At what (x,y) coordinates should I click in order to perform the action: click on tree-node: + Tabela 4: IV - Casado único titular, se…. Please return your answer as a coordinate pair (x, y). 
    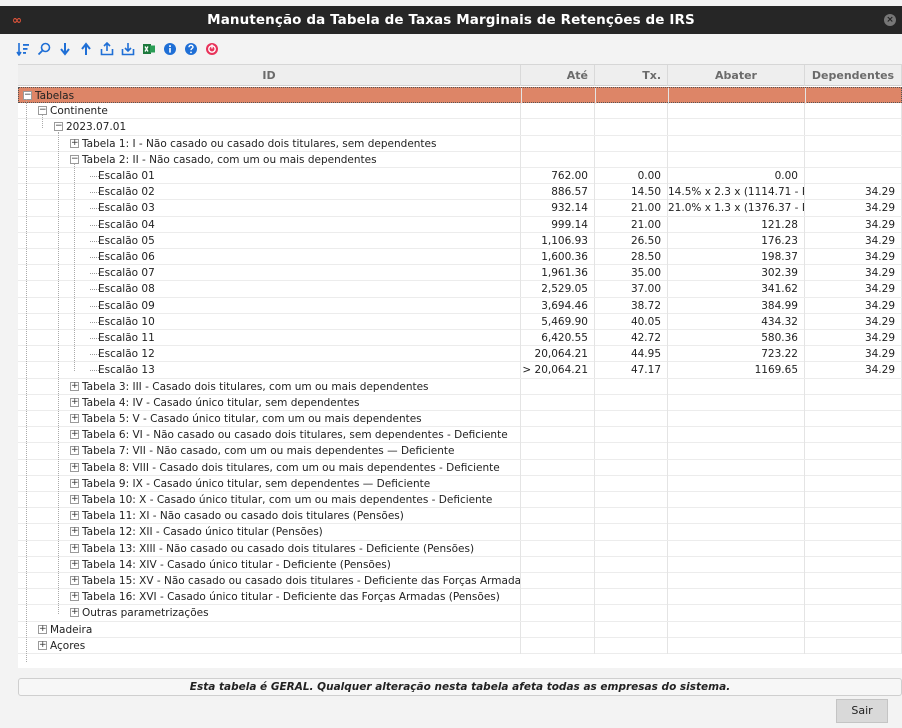
    Looking at the image, I should click on (460, 402).